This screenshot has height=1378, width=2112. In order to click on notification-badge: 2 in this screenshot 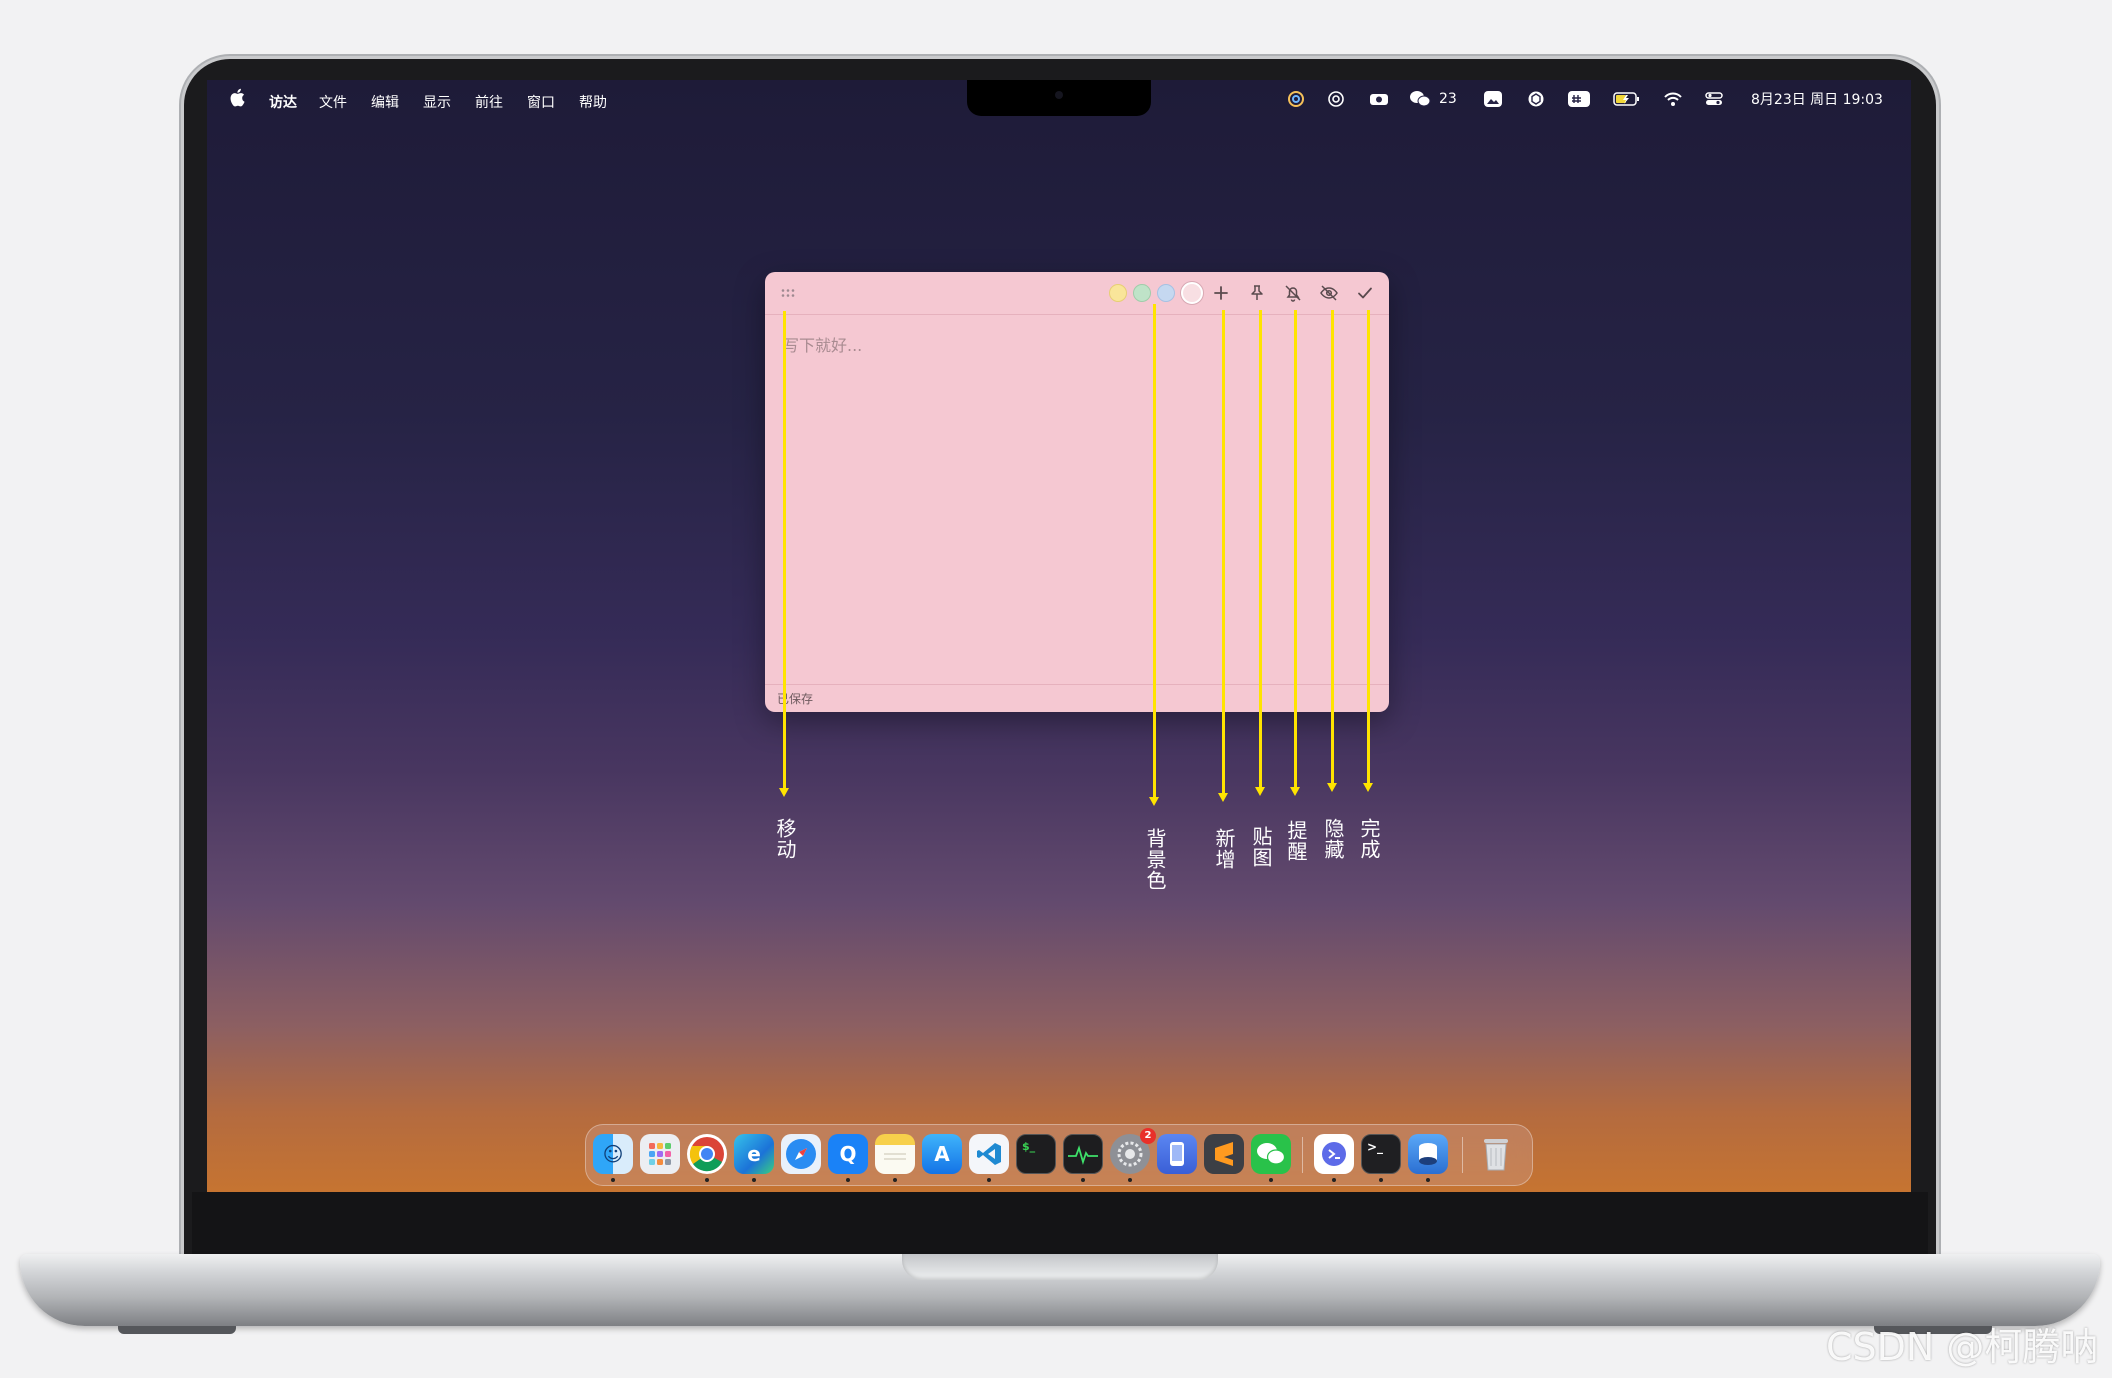, I will do `click(1148, 1136)`.